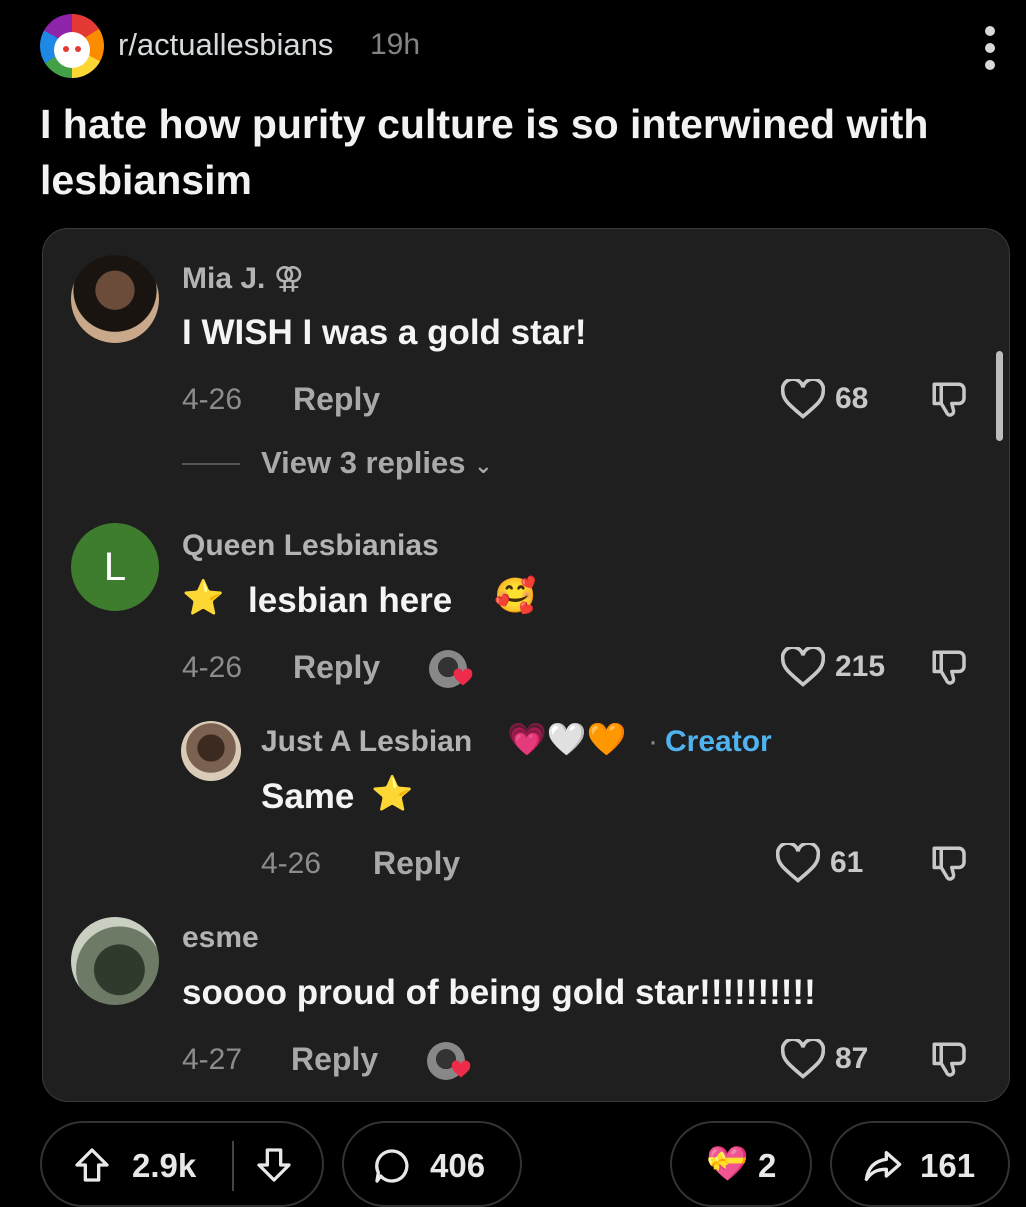 This screenshot has width=1026, height=1207. I want to click on comment-author: esme, so click(220, 937).